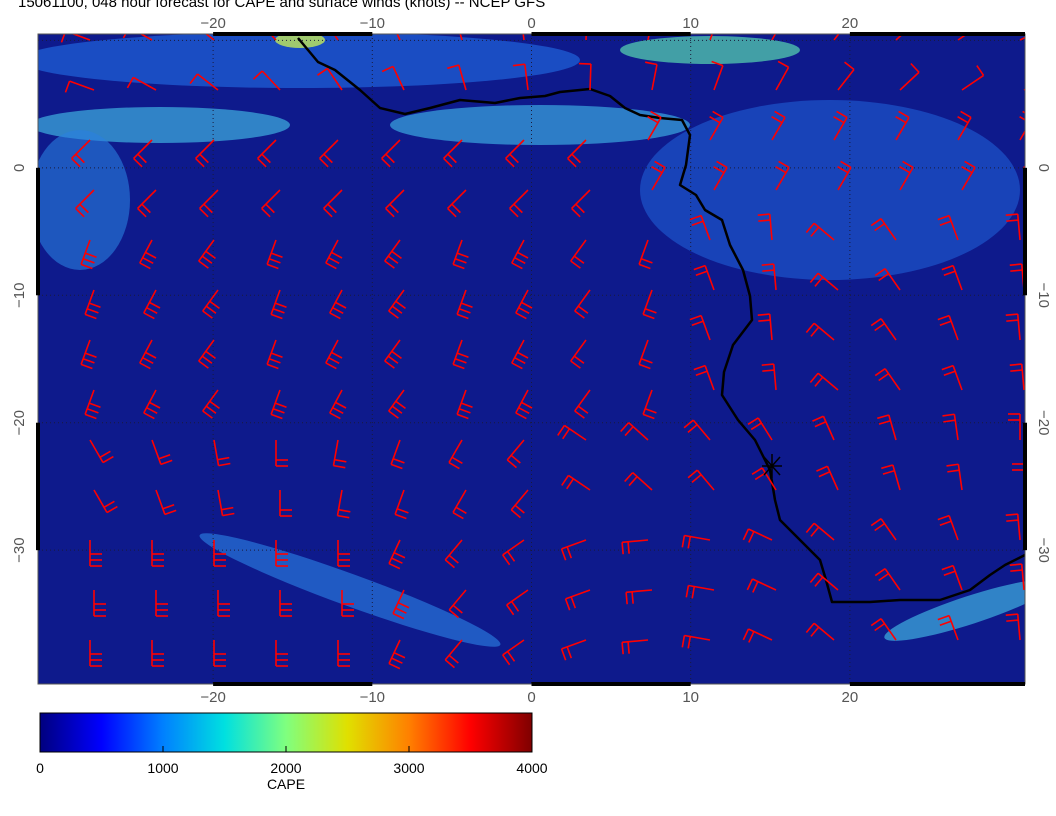  What do you see at coordinates (531, 697) in the screenshot?
I see `lon-tick-label-bottom: 0` at bounding box center [531, 697].